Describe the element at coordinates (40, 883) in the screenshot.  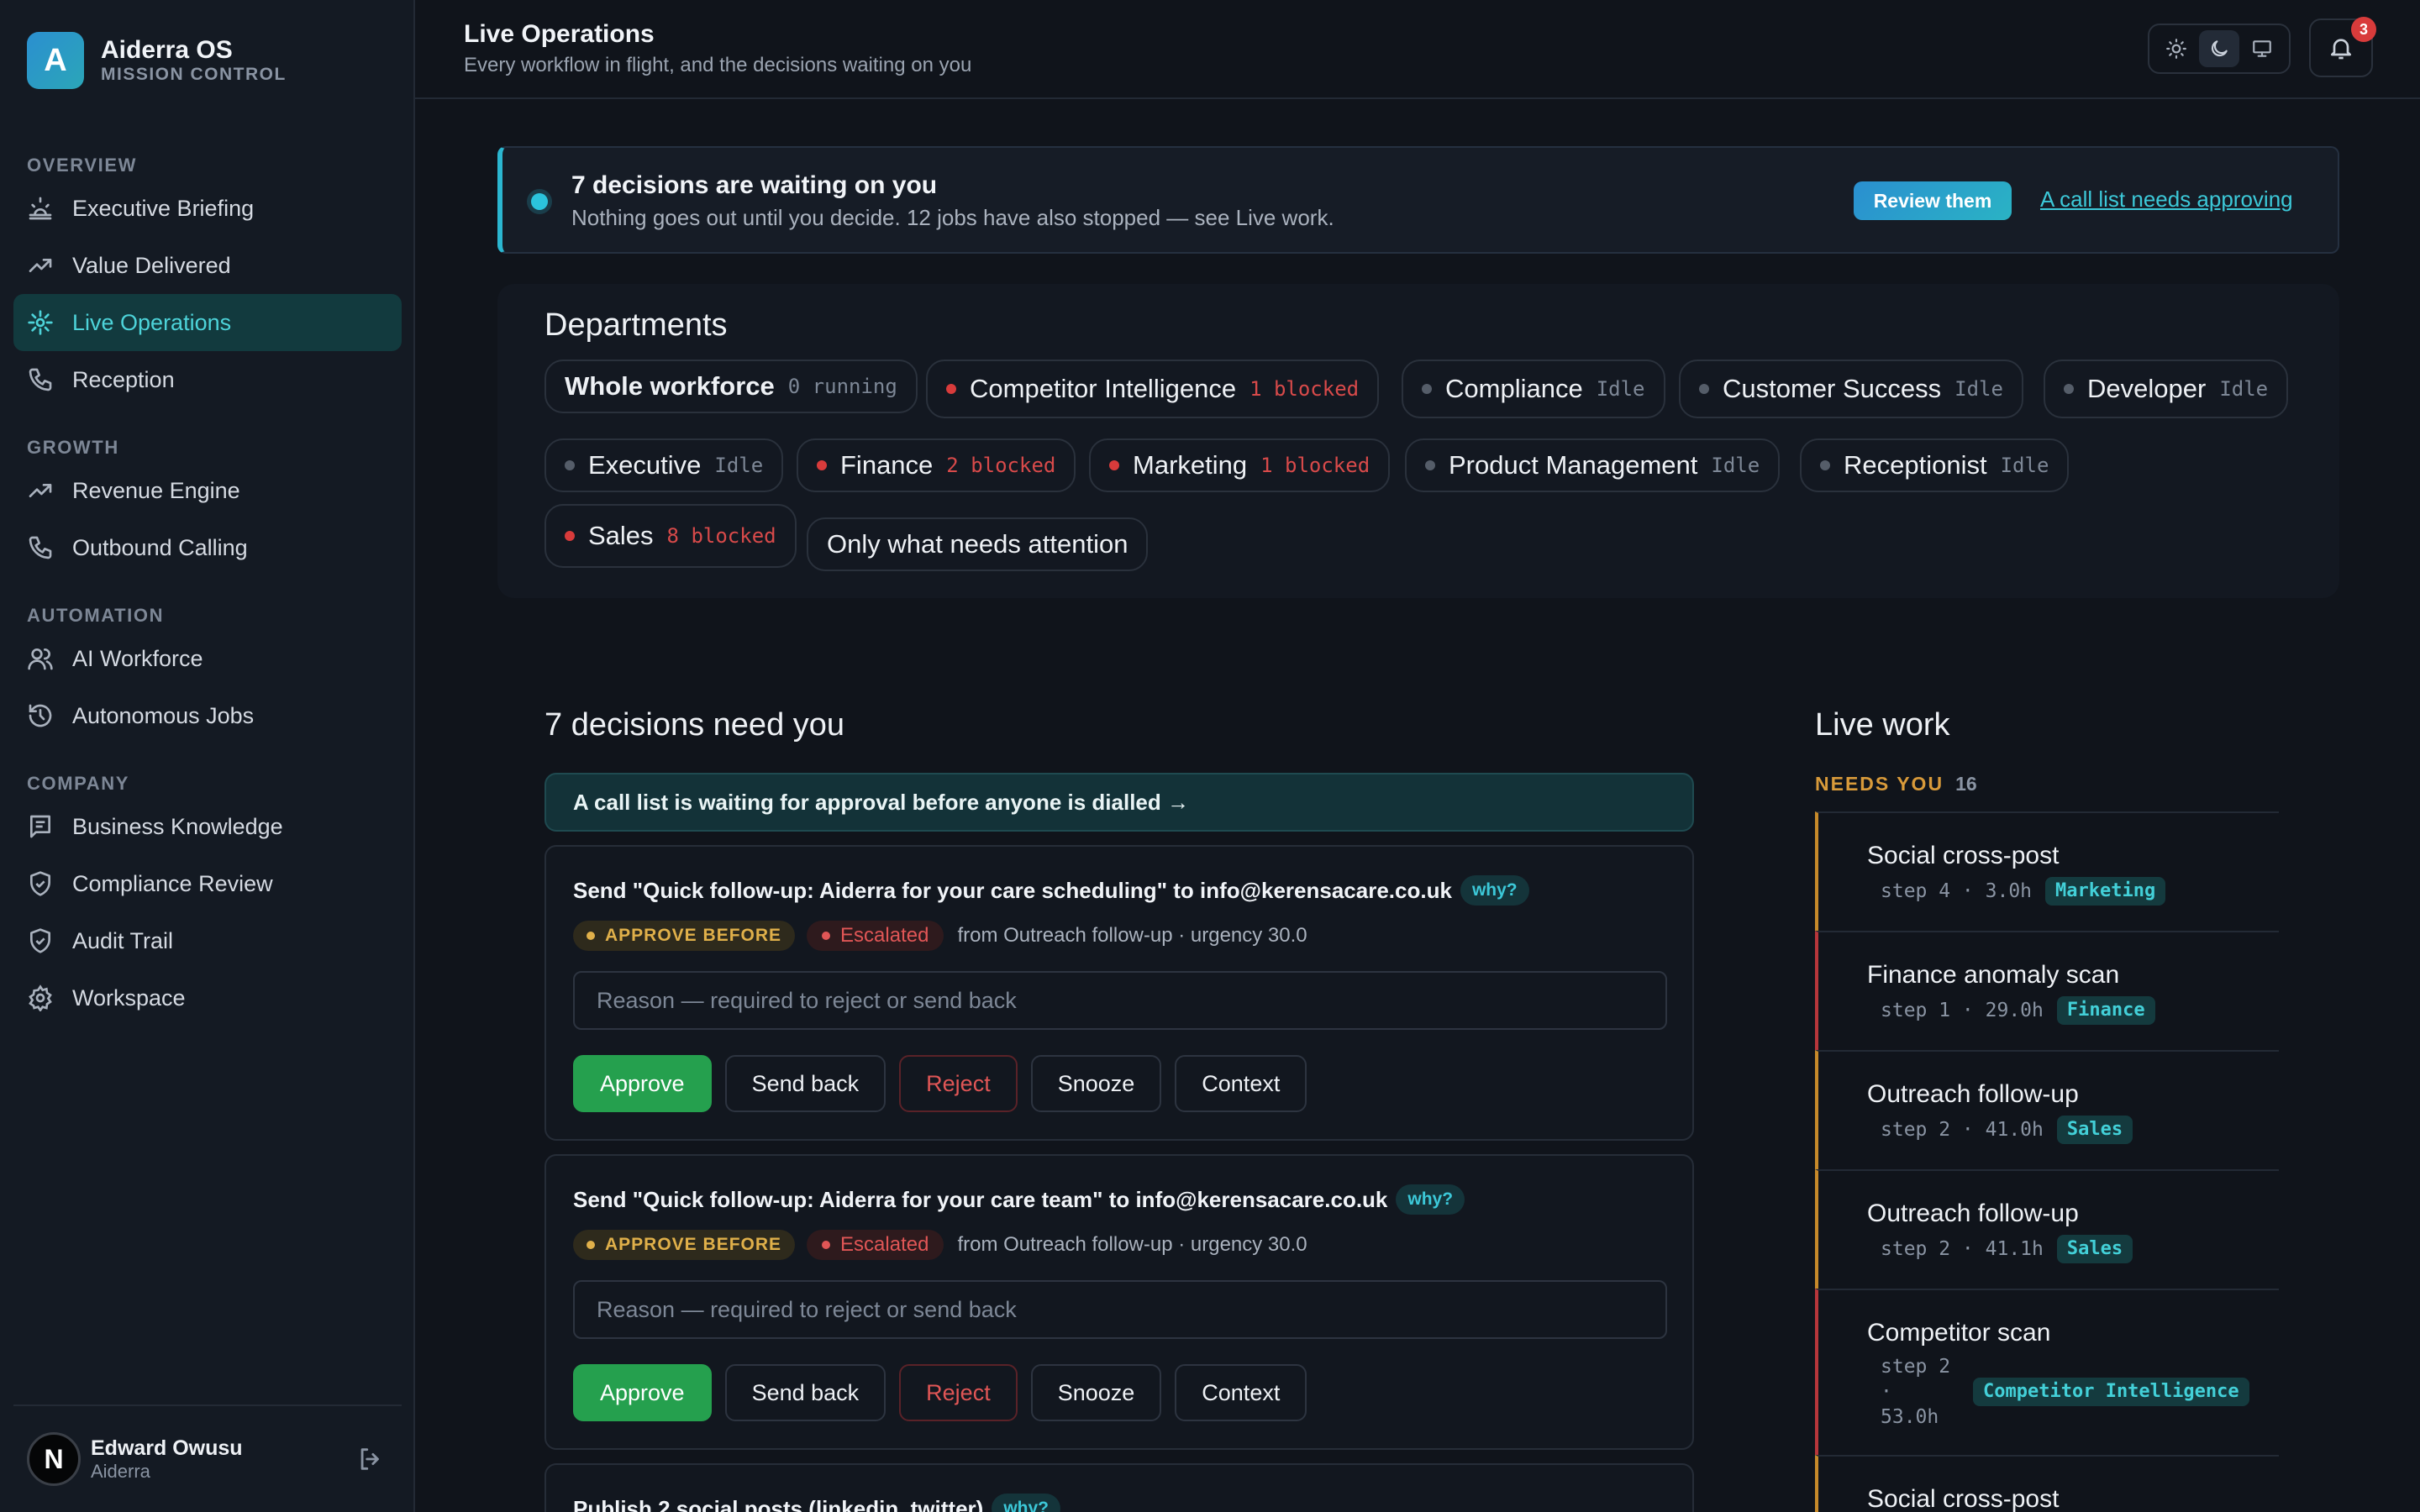
I see `shield-check-icon` at that location.